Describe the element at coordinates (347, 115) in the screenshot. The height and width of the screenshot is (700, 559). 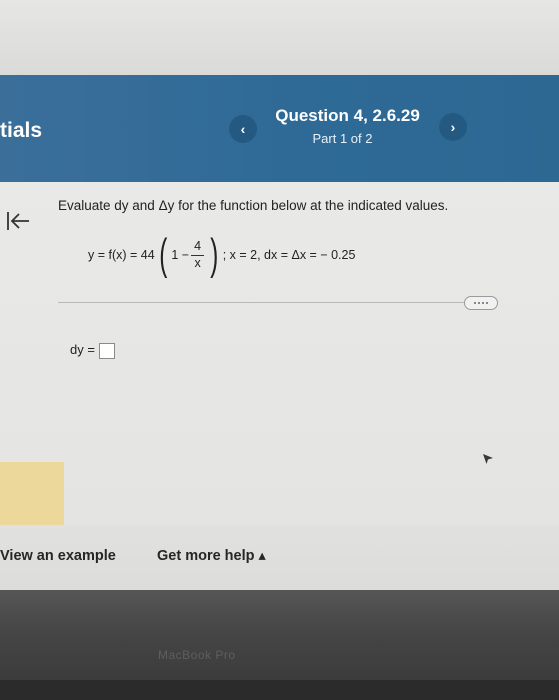
I see `question-title: Question 4, 2.6.29` at that location.